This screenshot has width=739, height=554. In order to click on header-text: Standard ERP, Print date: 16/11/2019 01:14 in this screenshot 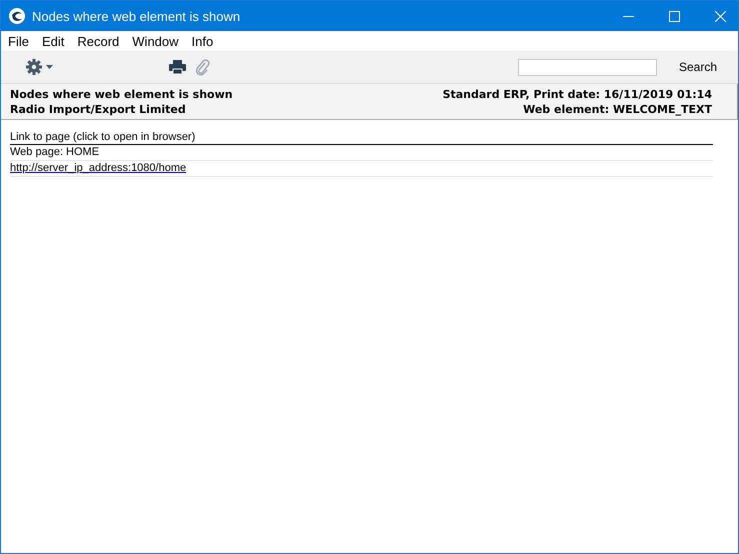, I will do `click(577, 94)`.